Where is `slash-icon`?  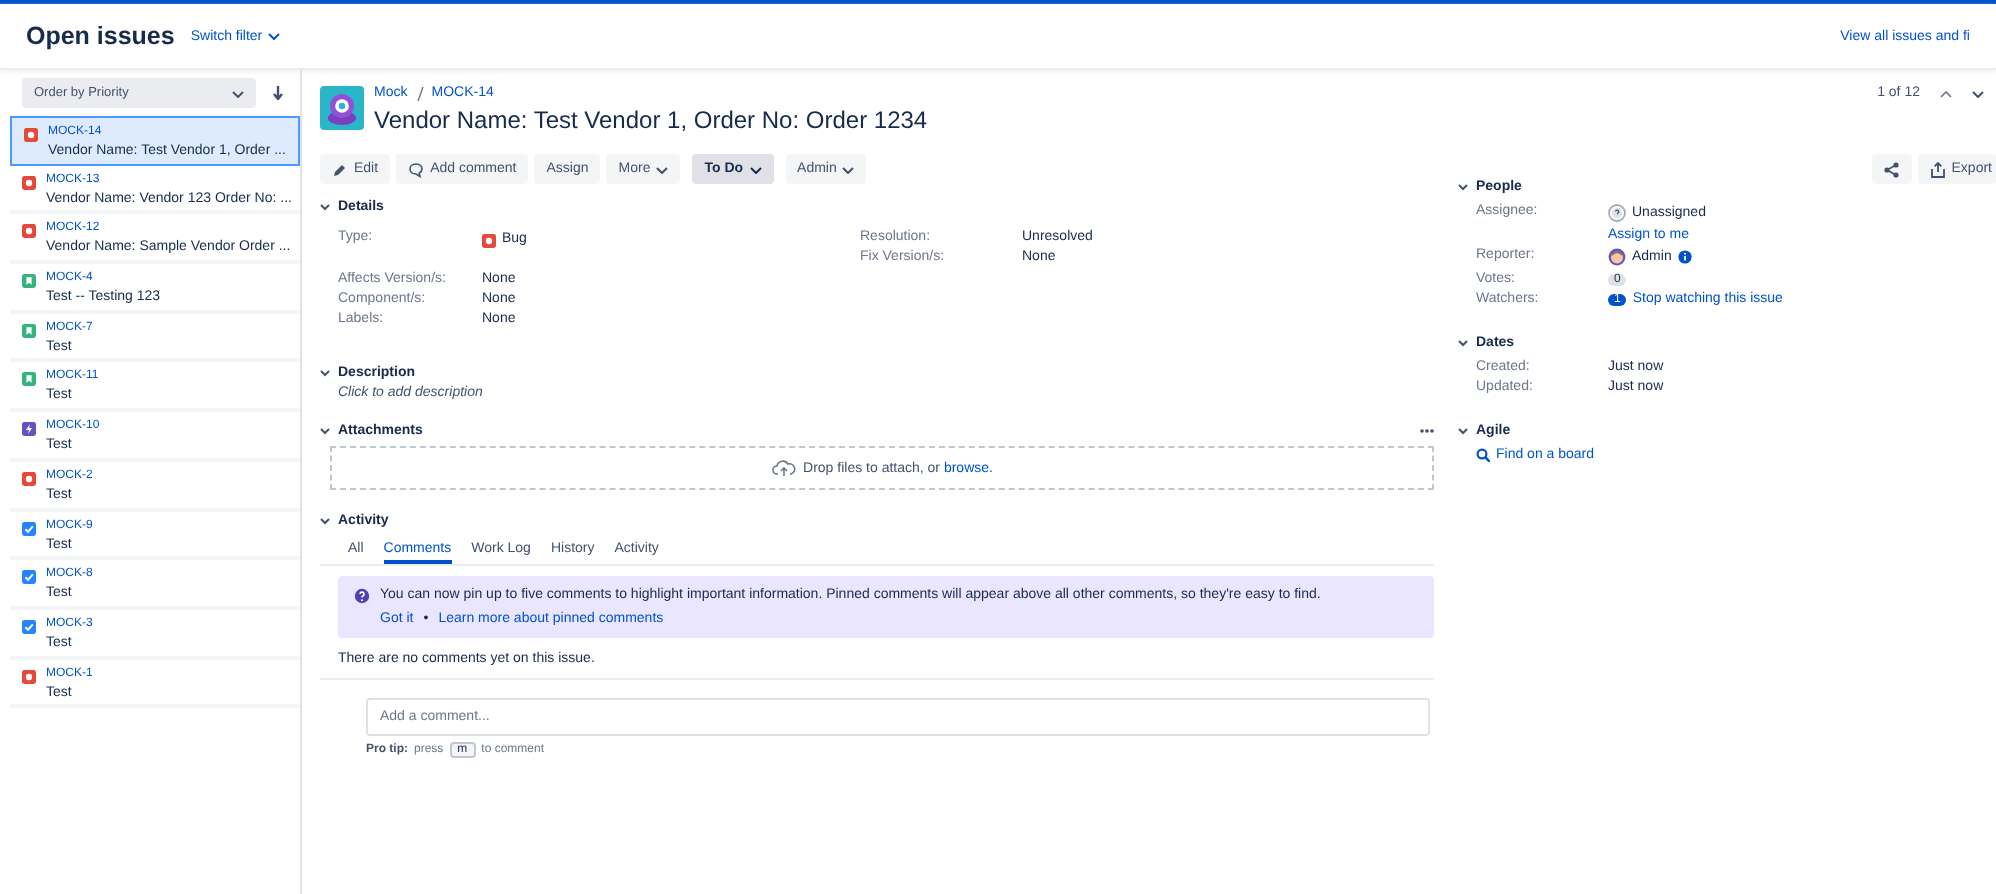
slash-icon is located at coordinates (419, 94).